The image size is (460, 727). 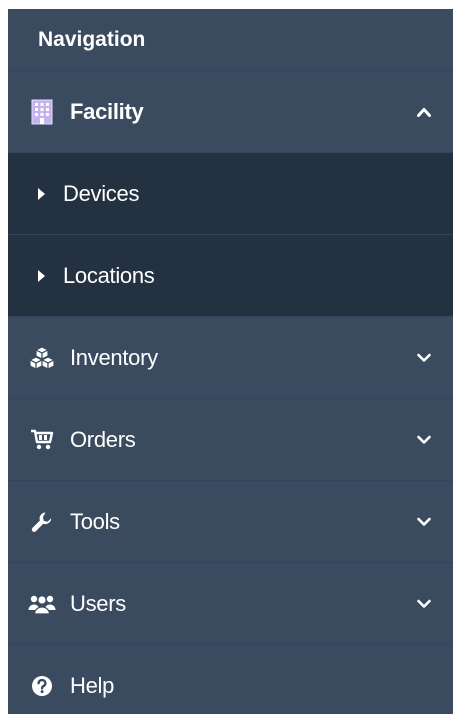 I want to click on cubes-icon, so click(x=42, y=358).